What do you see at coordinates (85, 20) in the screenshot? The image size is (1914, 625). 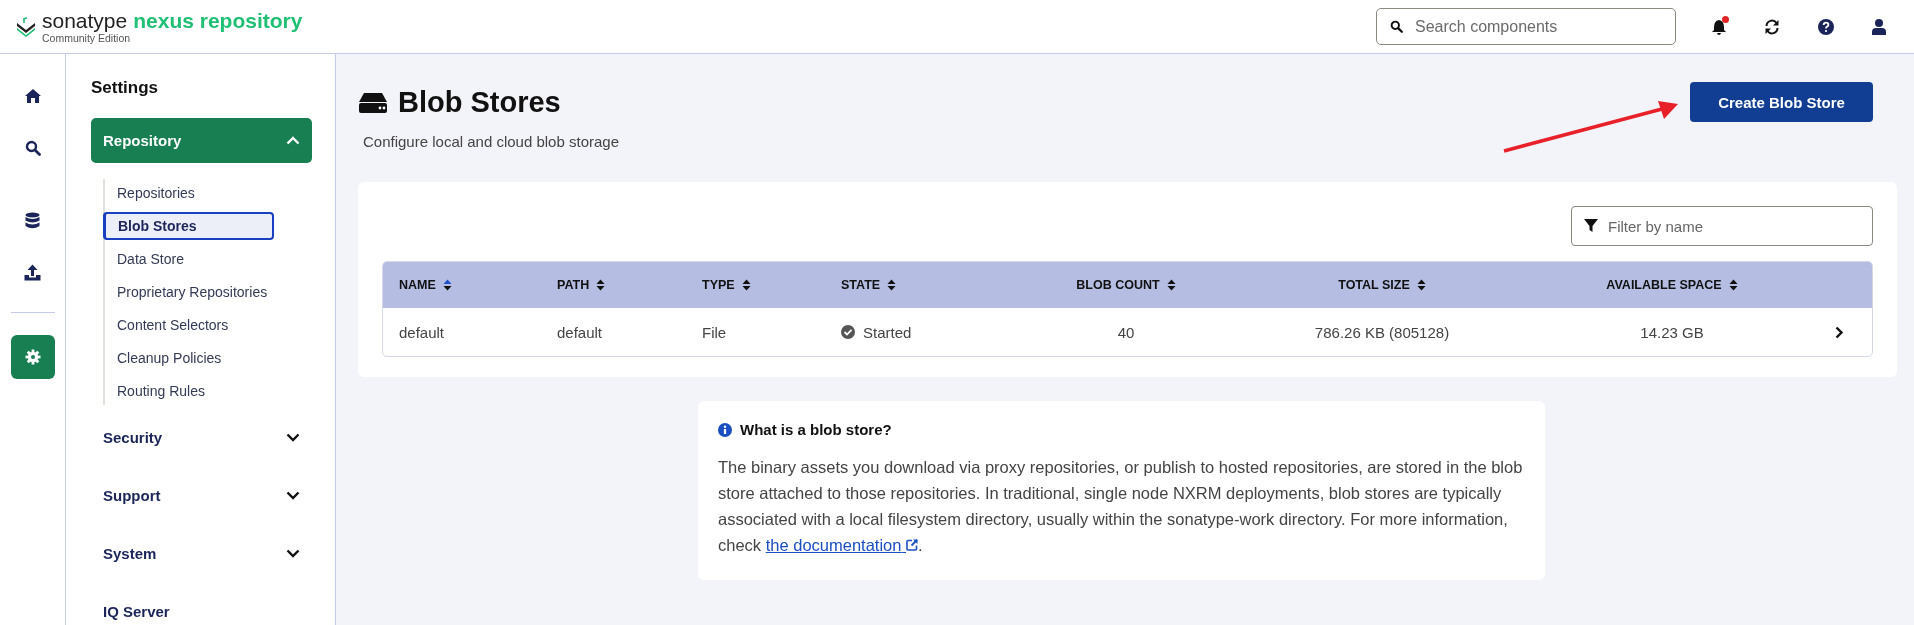 I see `logo-brand: sonatype` at bounding box center [85, 20].